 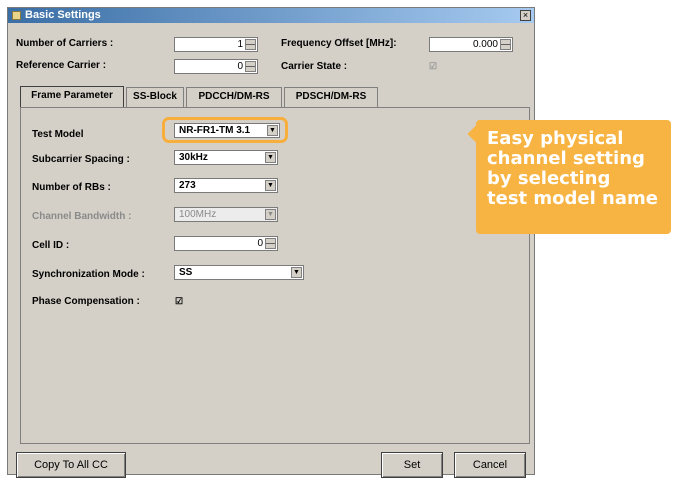 I want to click on tab-pdcch-dm-rs: PDCCH/DM-RS, so click(x=234, y=97).